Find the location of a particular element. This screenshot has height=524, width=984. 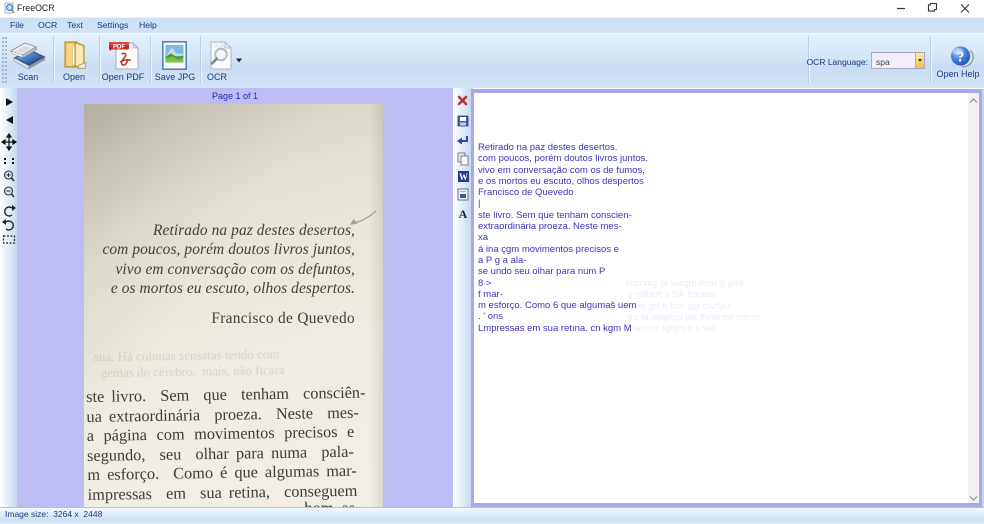

svg-text: PDF is located at coordinates (119, 47).